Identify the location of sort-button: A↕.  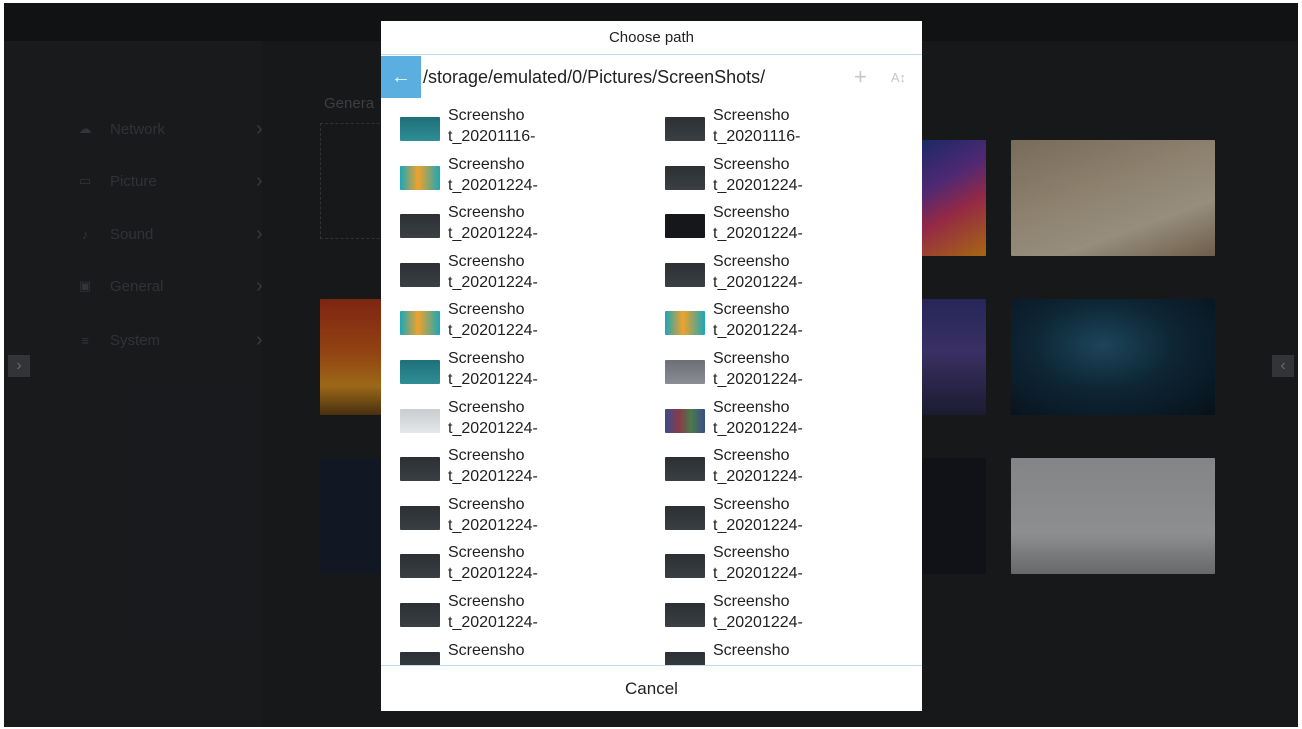
(898, 77).